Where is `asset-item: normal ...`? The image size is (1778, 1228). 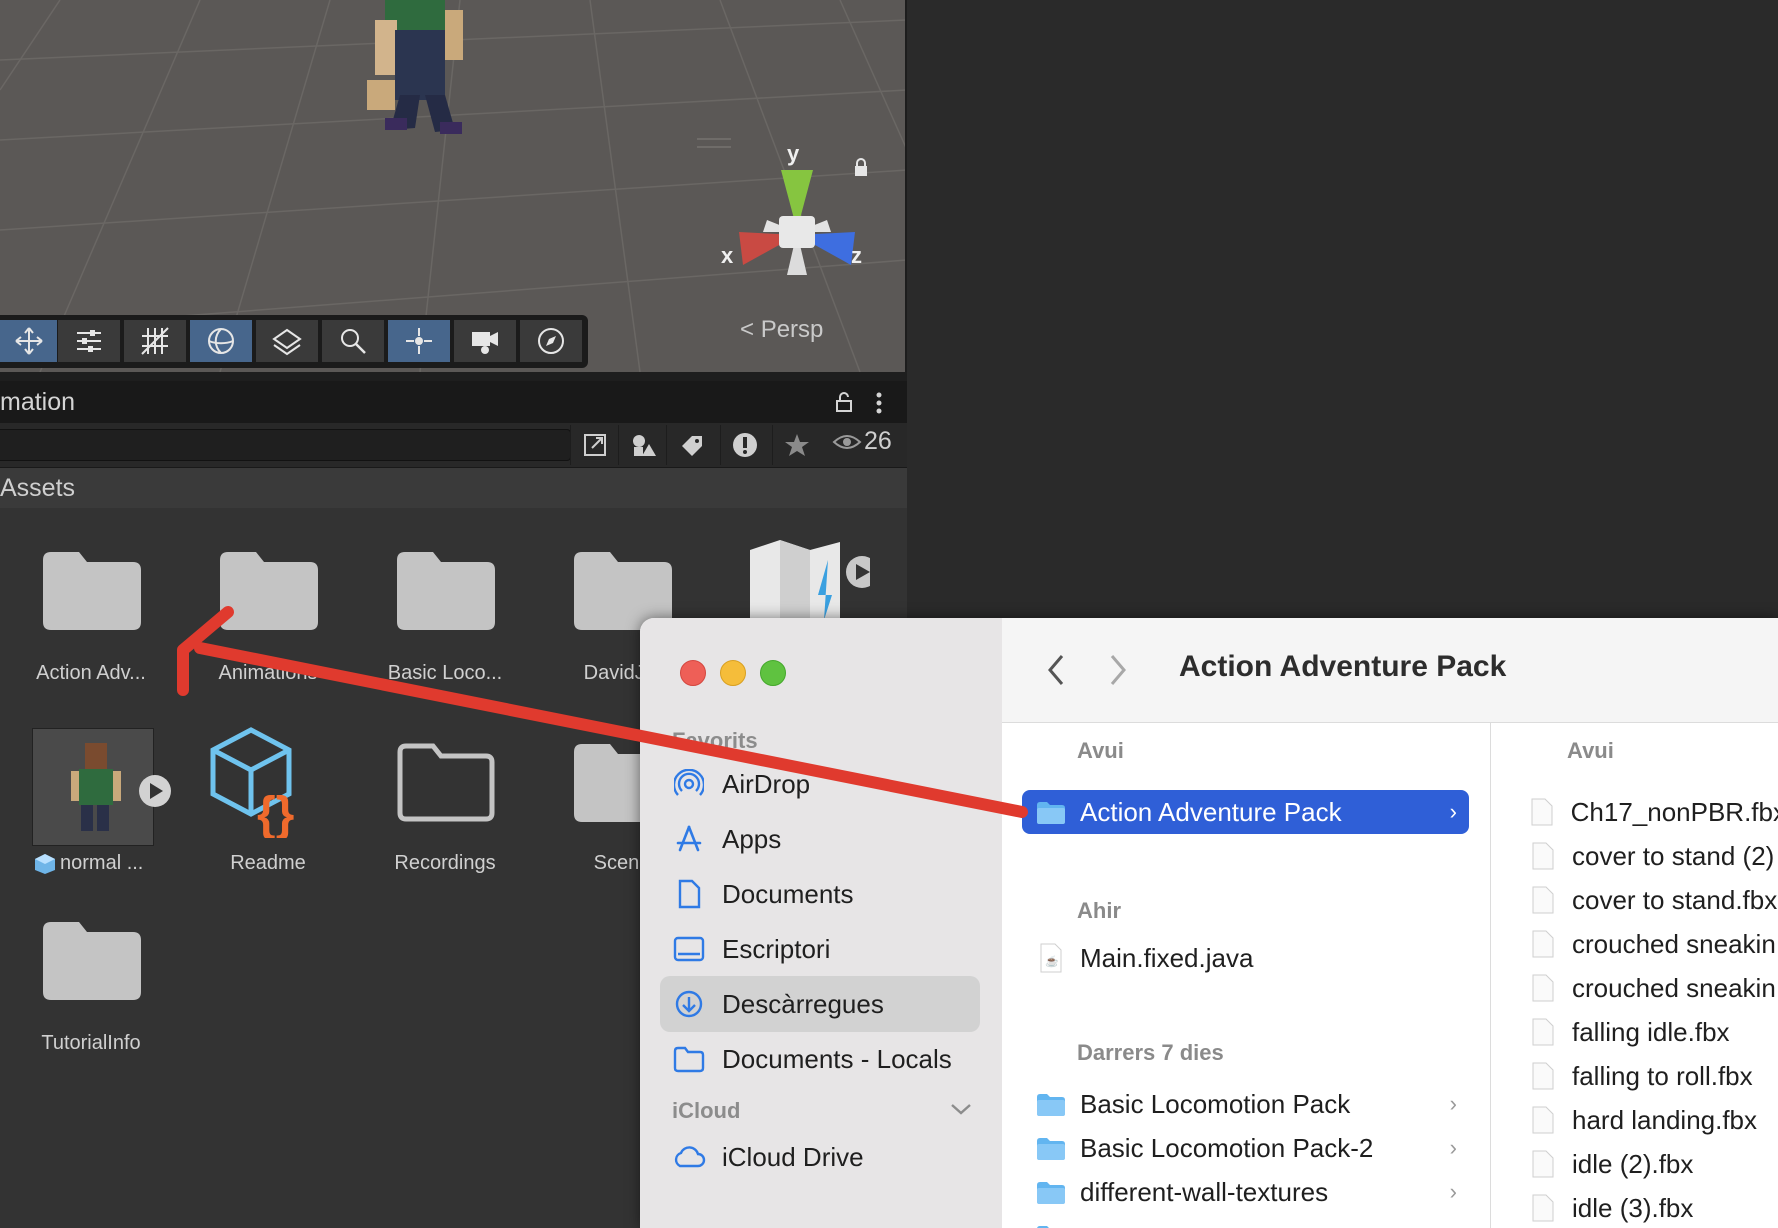
asset-item: normal ... is located at coordinates (96, 796).